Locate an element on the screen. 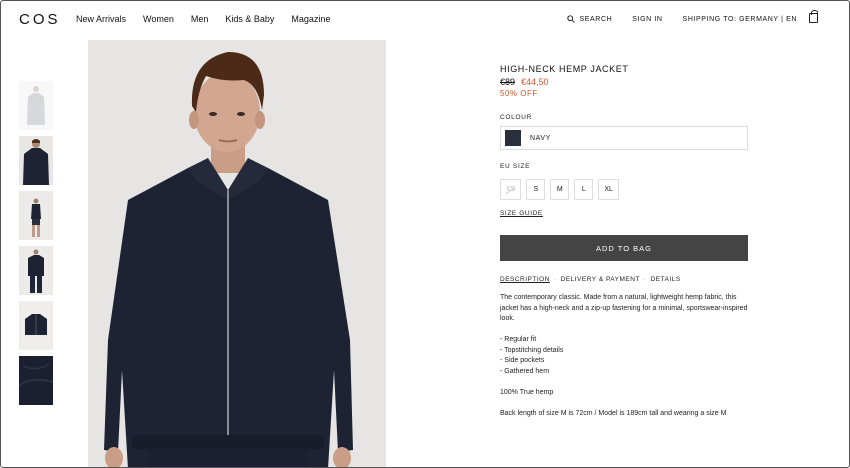  colour-selector: NAVY is located at coordinates (624, 138).